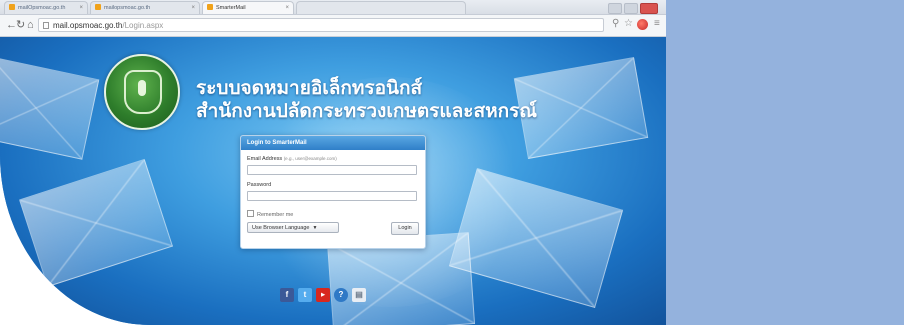 The image size is (904, 325). Describe the element at coordinates (265, 159) in the screenshot. I see `email-label-text: Email Address` at that location.